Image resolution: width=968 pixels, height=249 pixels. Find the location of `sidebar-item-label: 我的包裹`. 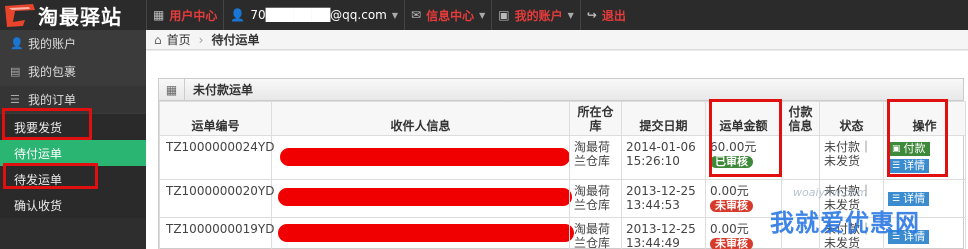

sidebar-item-label: 我的包裹 is located at coordinates (52, 72).